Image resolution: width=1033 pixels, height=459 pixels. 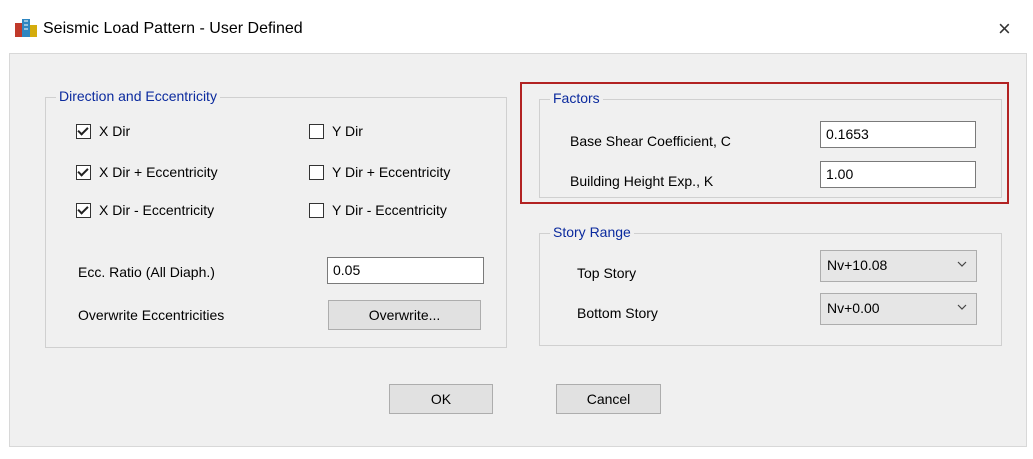 What do you see at coordinates (158, 172) in the screenshot?
I see `checkbox-label: X Dir + Eccentricity` at bounding box center [158, 172].